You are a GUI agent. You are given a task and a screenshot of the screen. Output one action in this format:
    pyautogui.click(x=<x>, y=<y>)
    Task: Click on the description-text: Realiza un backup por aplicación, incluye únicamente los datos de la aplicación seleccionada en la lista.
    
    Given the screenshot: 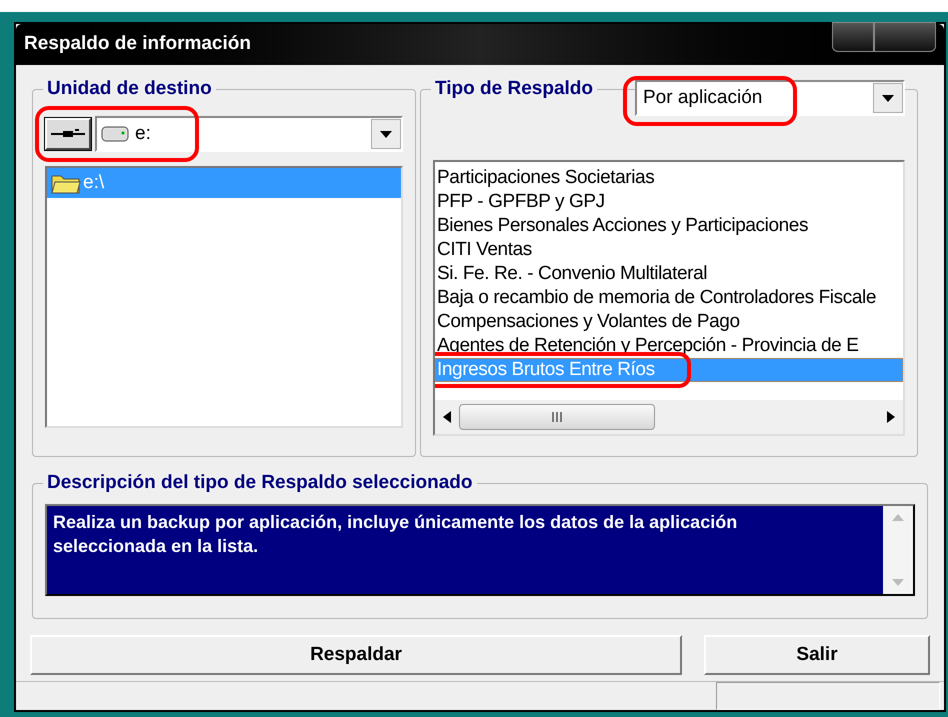 What is the action you would take?
    pyautogui.click(x=395, y=534)
    